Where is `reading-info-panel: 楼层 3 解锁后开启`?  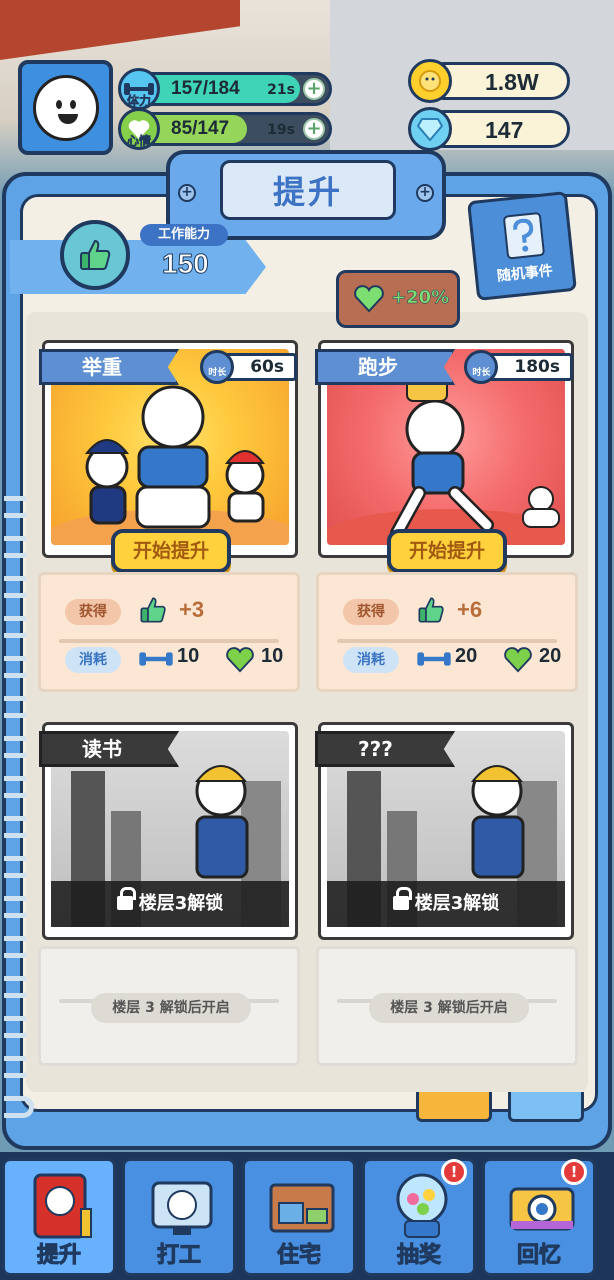
reading-info-panel: 楼层 3 解锁后开启 is located at coordinates (169, 1006).